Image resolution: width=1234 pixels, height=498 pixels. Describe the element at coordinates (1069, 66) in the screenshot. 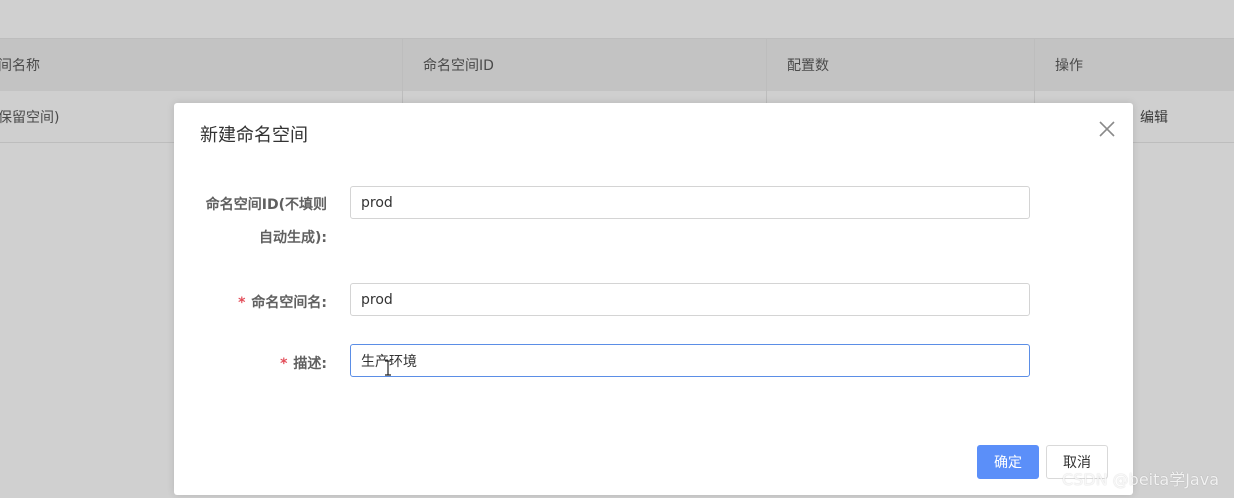

I see `column-header-actions: 操作` at that location.